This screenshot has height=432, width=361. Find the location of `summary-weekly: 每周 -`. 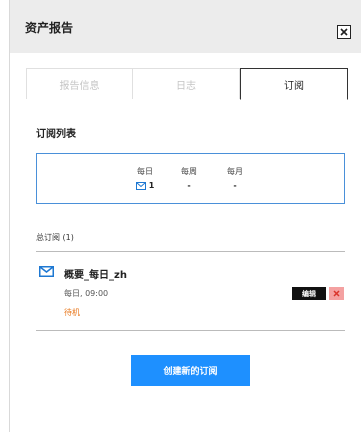

summary-weekly: 每周 - is located at coordinates (189, 178).